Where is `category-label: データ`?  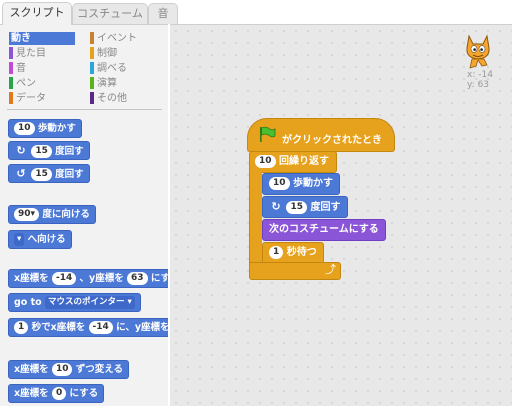
category-label: データ is located at coordinates (31, 98).